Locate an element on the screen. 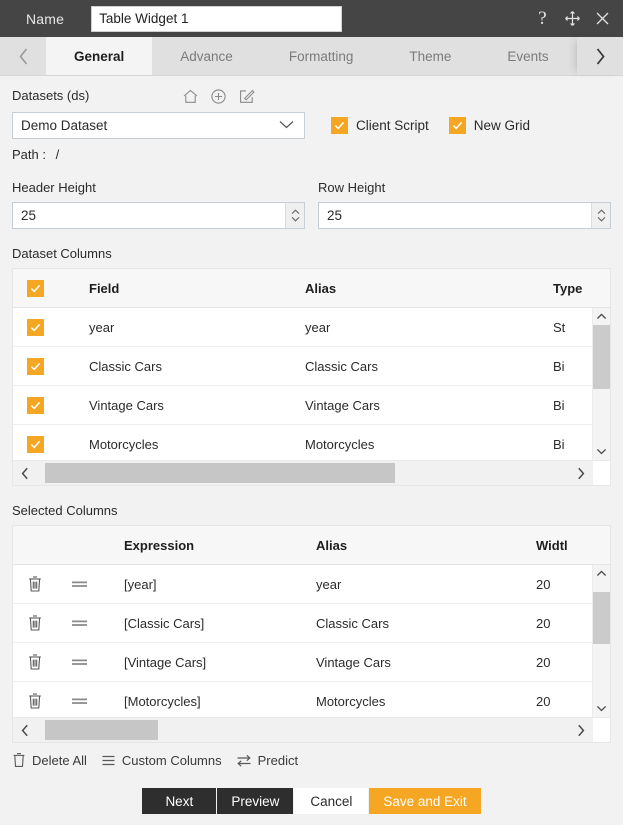 This screenshot has height=825, width=623. cell-expression: [Vintage Cars] is located at coordinates (208, 662).